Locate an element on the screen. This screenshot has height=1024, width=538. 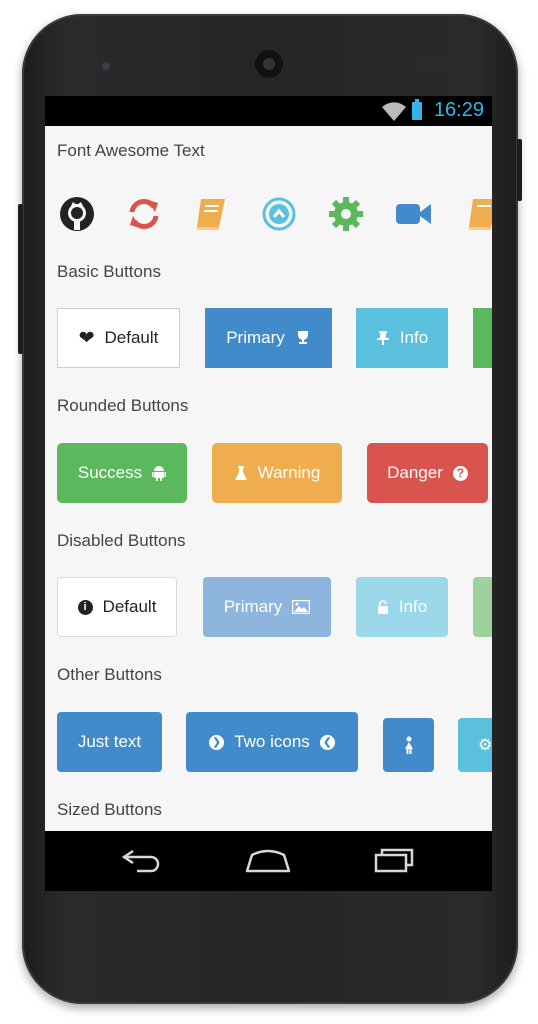
picture-icon is located at coordinates (301, 607).